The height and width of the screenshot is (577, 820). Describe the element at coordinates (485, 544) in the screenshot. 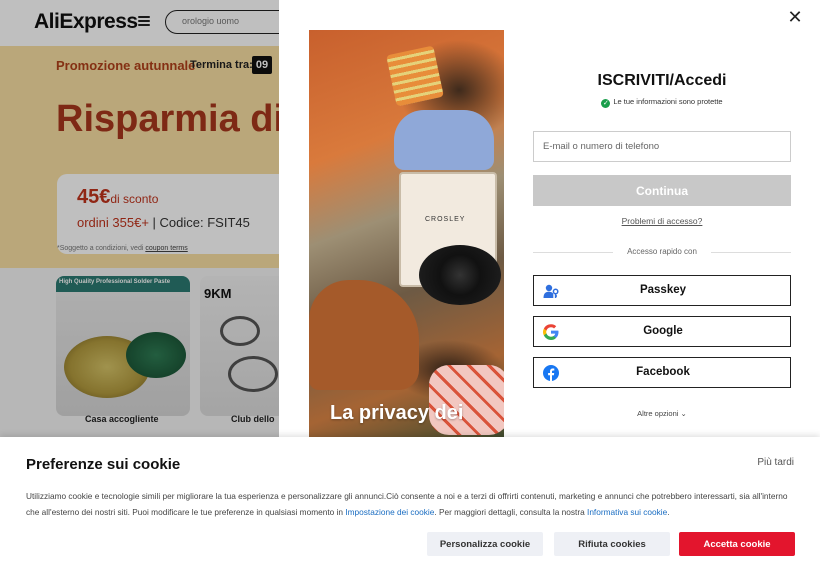

I see `customize-cookies-button: Personalizza cookie` at that location.